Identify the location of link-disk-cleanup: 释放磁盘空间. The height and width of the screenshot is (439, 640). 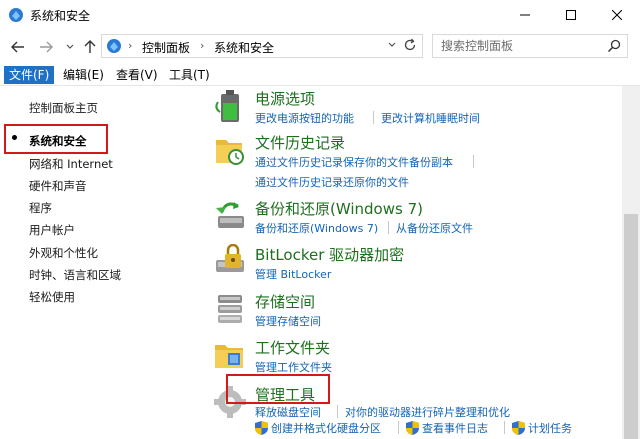
(288, 412).